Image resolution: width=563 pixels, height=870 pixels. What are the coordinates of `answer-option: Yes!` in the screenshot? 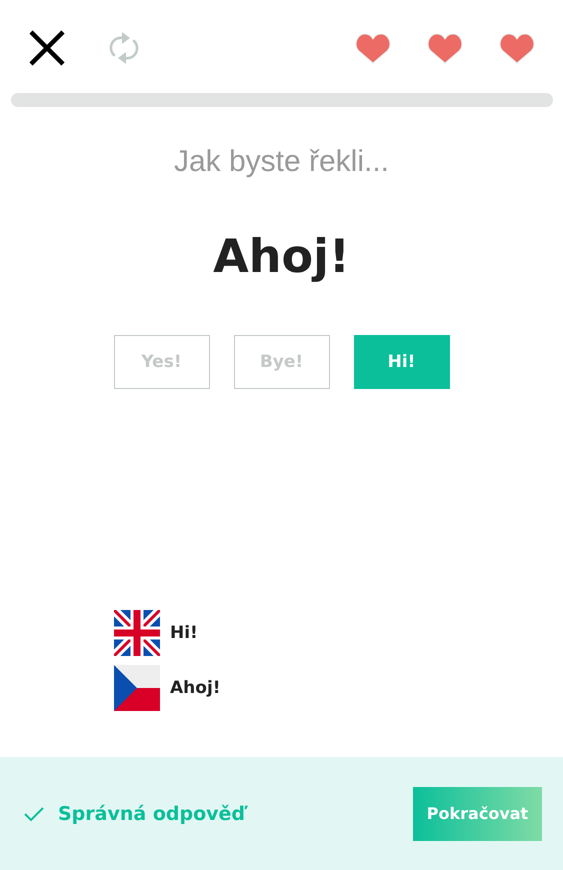 It's located at (162, 362).